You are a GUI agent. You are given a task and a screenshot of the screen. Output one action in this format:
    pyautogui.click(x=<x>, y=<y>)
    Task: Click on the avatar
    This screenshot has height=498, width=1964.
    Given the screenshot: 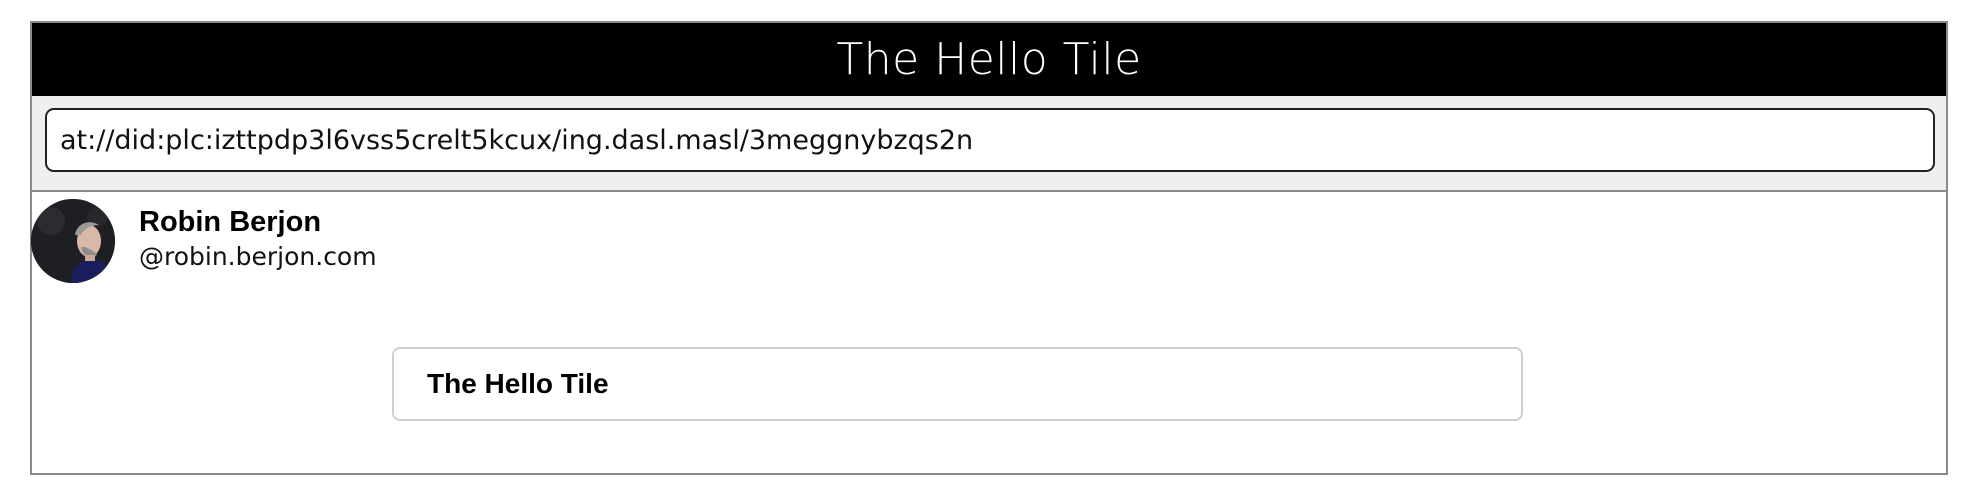 What is the action you would take?
    pyautogui.click(x=73, y=241)
    